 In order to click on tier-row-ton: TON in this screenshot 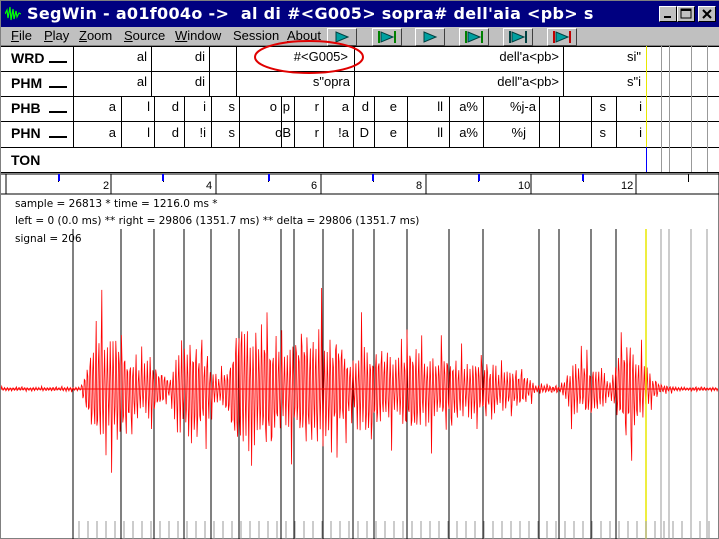, I will do `click(360, 159)`.